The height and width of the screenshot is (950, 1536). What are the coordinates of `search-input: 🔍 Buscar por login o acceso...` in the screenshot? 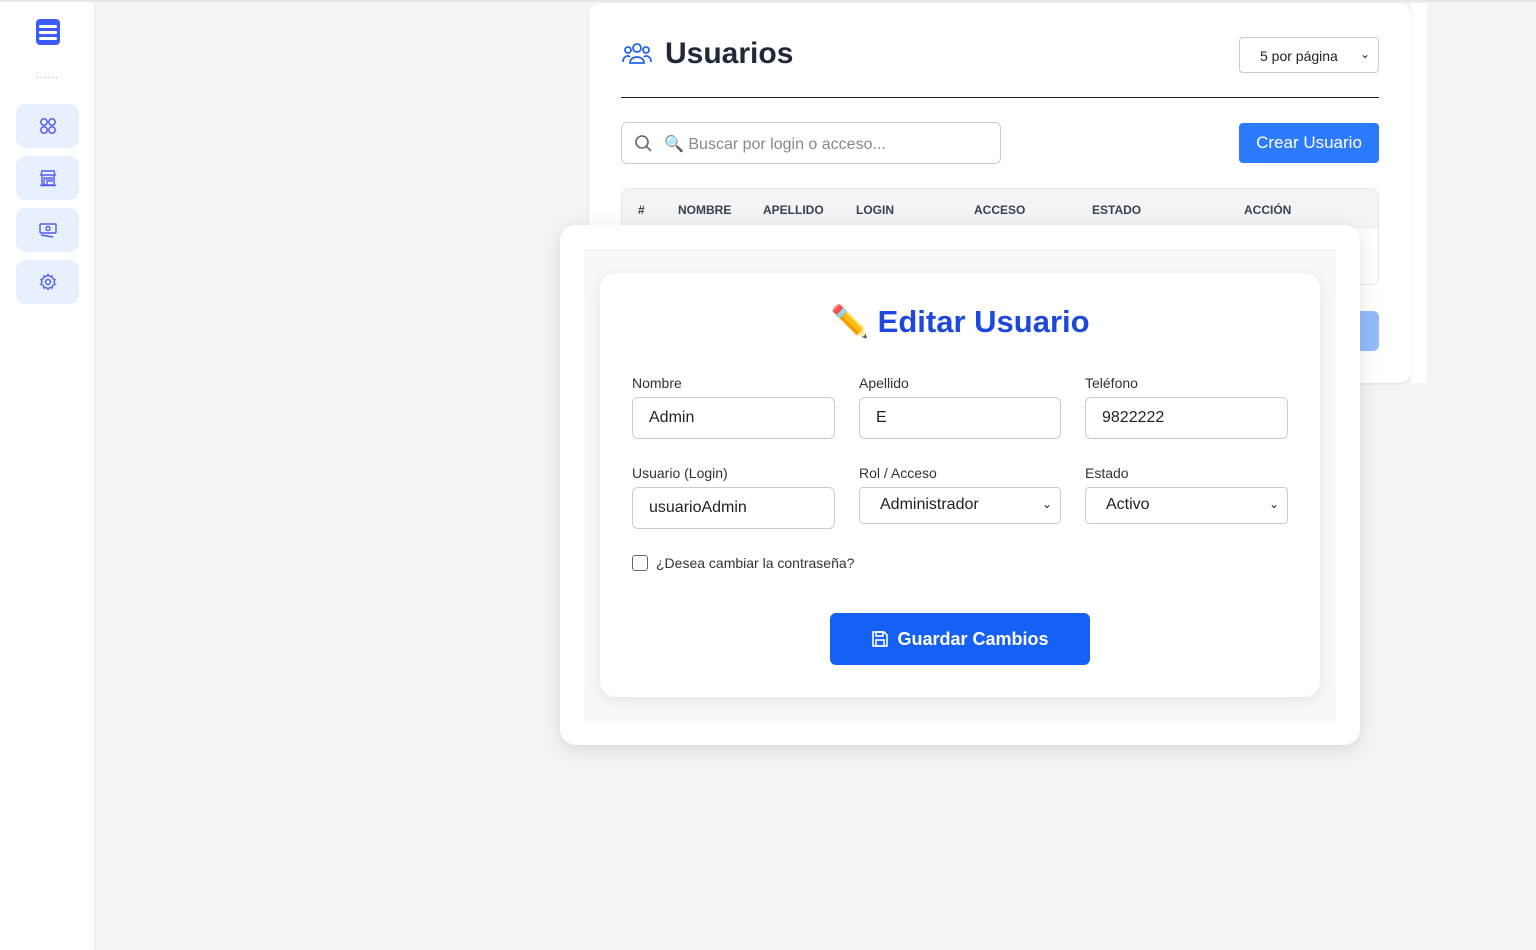 It's located at (811, 143).